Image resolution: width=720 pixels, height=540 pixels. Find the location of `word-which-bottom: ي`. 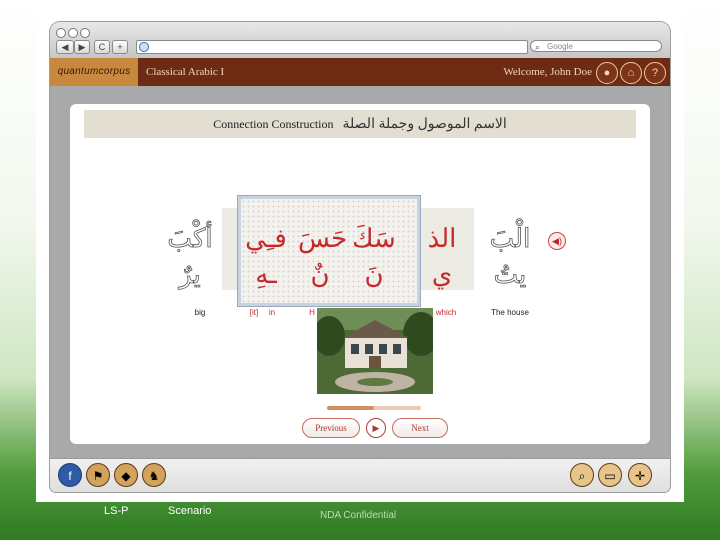

word-which-bottom: ي is located at coordinates (442, 275).